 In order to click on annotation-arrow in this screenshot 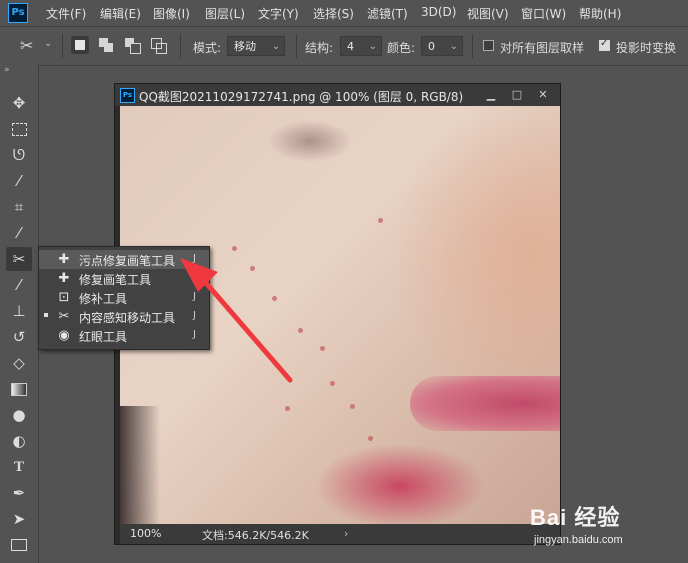, I will do `click(236, 320)`.